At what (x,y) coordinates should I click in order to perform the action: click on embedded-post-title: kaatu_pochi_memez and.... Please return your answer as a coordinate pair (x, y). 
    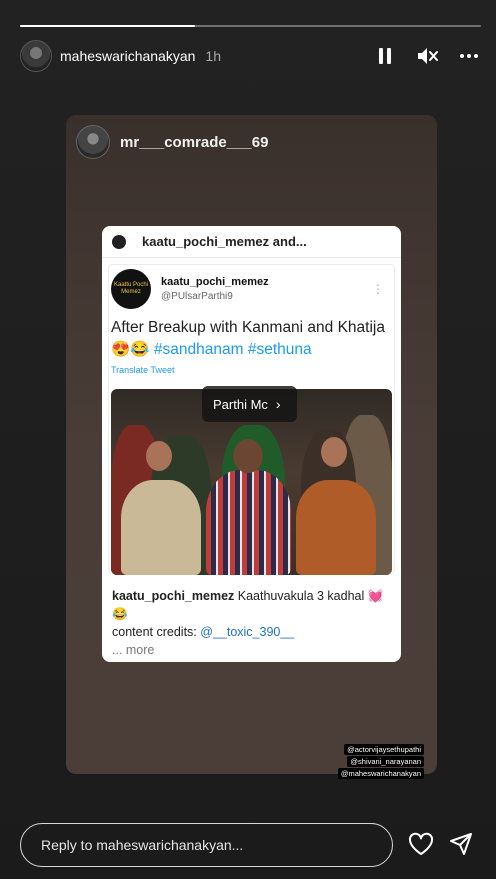
    Looking at the image, I should click on (224, 241).